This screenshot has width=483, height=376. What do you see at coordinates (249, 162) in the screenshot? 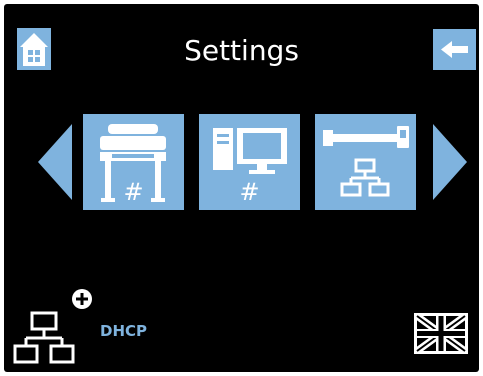
I see `computer-settings-tile: #` at bounding box center [249, 162].